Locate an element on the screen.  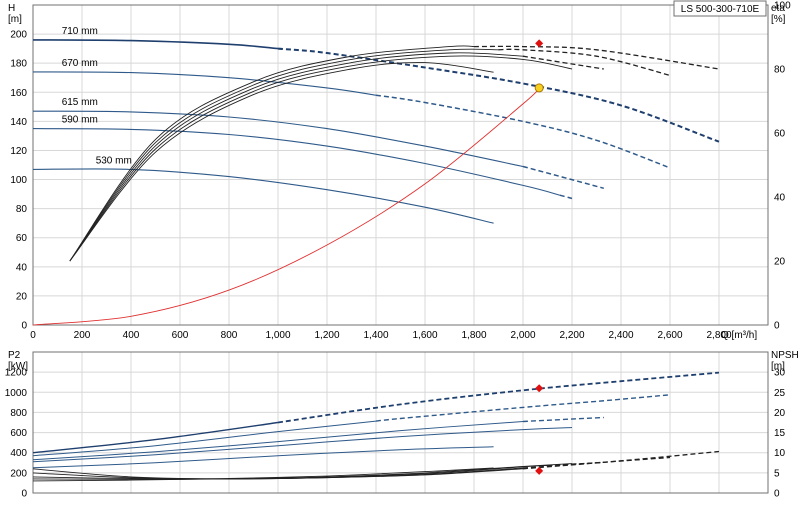
x-tick-label: 1,200 is located at coordinates (326, 335).